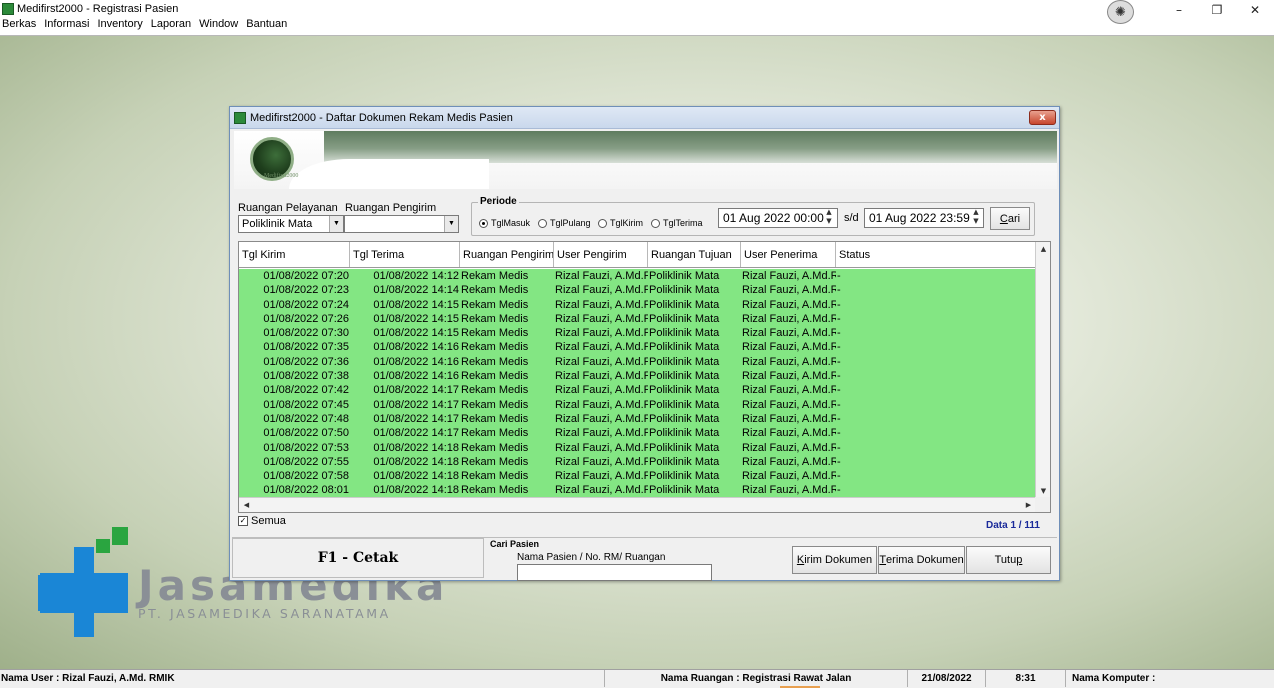 This screenshot has width=1274, height=688. I want to click on vertical-scrollbar: ▲ ▼, so click(1042, 370).